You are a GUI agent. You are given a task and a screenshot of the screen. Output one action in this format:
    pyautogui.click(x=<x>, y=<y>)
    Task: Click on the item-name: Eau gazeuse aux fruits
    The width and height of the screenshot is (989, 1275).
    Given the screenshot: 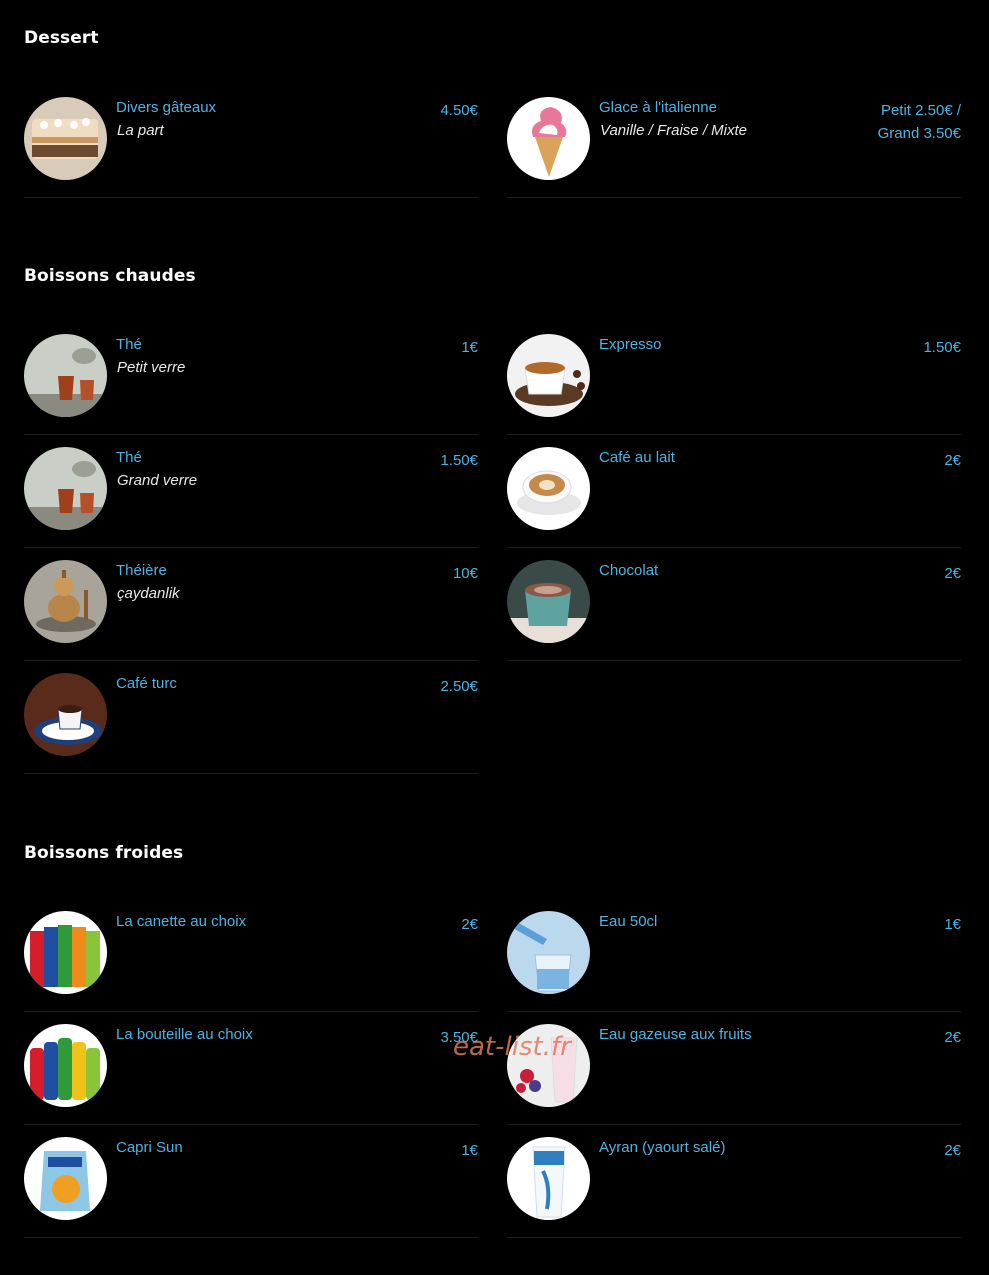 What is the action you would take?
    pyautogui.click(x=675, y=1034)
    